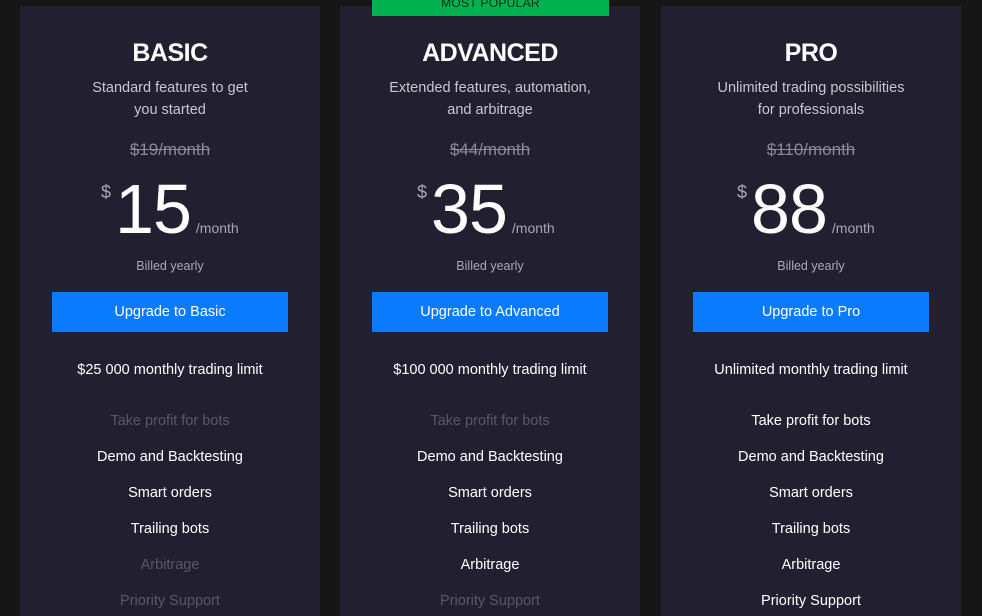 Image resolution: width=982 pixels, height=616 pixels. I want to click on plan-description-line: Standard features to get, so click(170, 88).